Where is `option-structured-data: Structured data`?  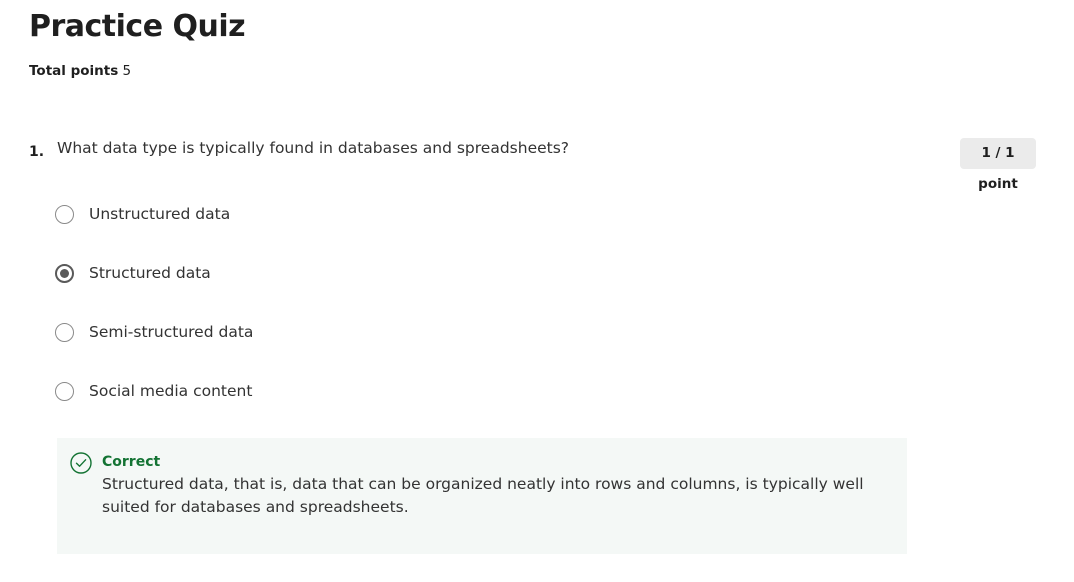
option-structured-data: Structured data is located at coordinates (133, 273).